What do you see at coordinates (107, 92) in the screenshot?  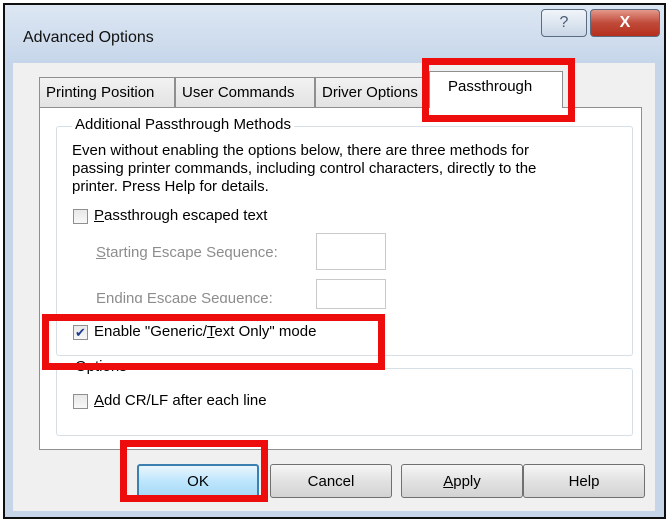 I see `tab-printing-position: Printing Position` at bounding box center [107, 92].